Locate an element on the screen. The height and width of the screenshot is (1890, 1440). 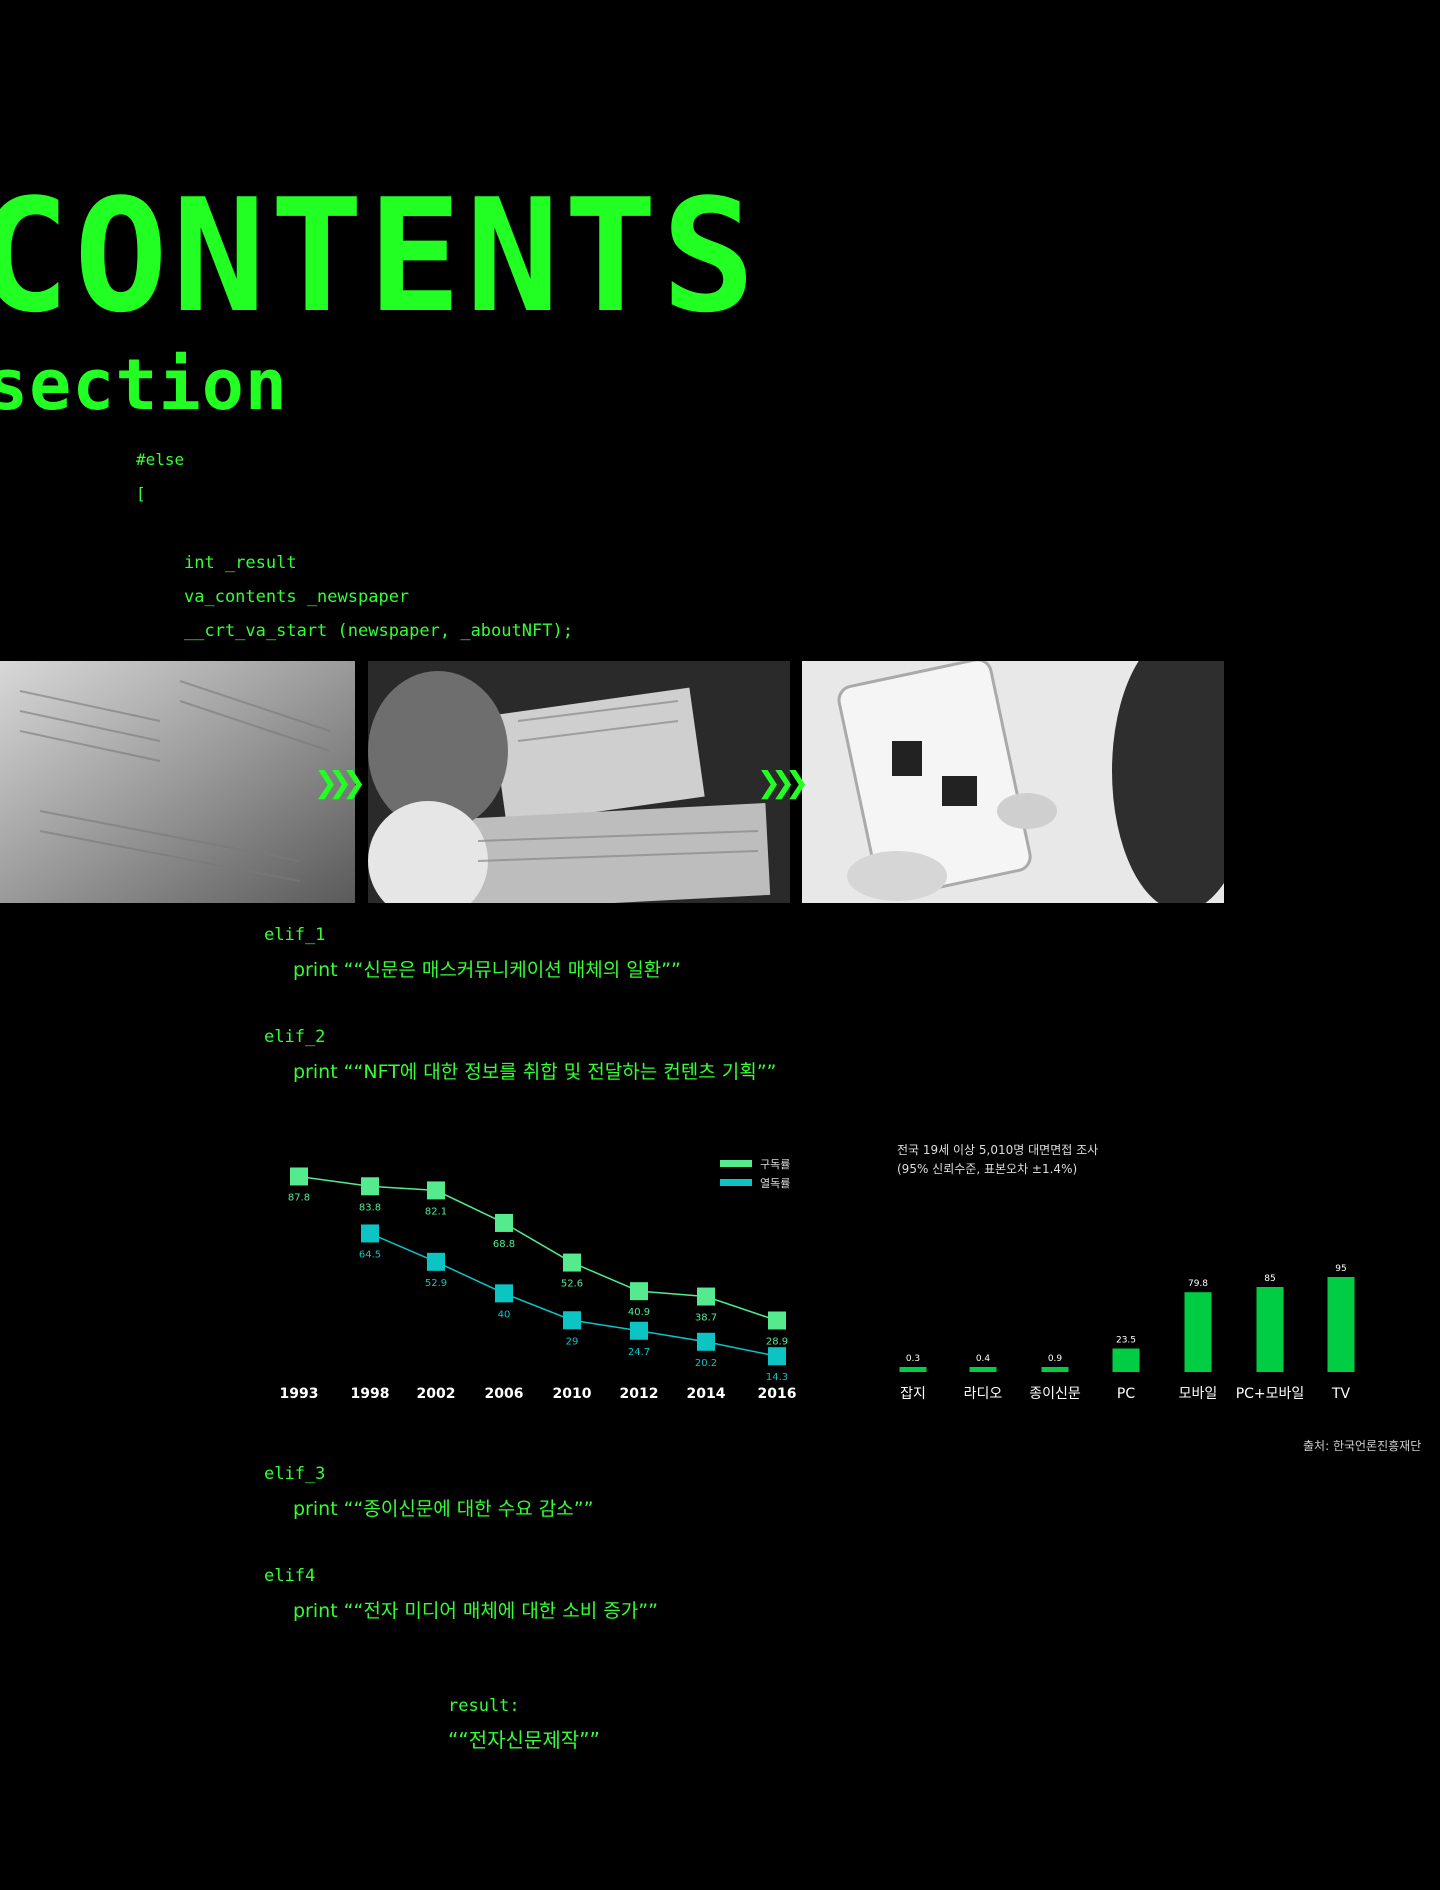
x-tick-label: 2016 is located at coordinates (777, 1394).